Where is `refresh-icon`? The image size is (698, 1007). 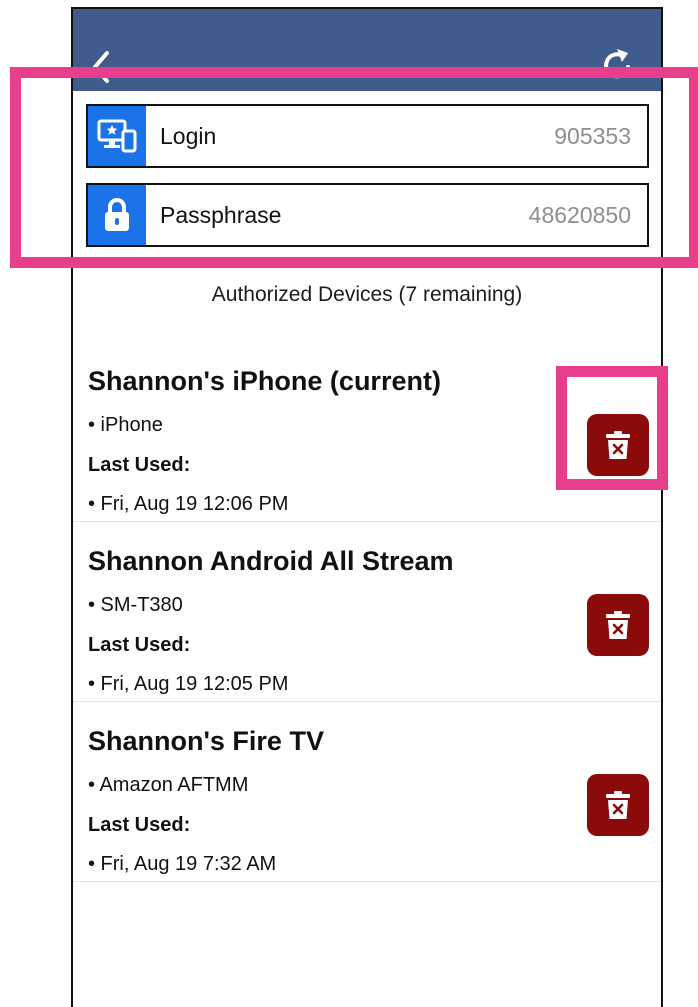 refresh-icon is located at coordinates (617, 64).